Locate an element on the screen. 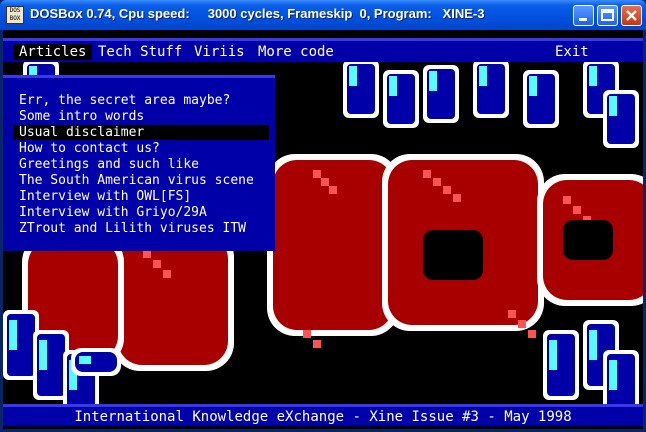 The width and height of the screenshot is (646, 432). dropdown-item: Some intro words is located at coordinates (81, 116).